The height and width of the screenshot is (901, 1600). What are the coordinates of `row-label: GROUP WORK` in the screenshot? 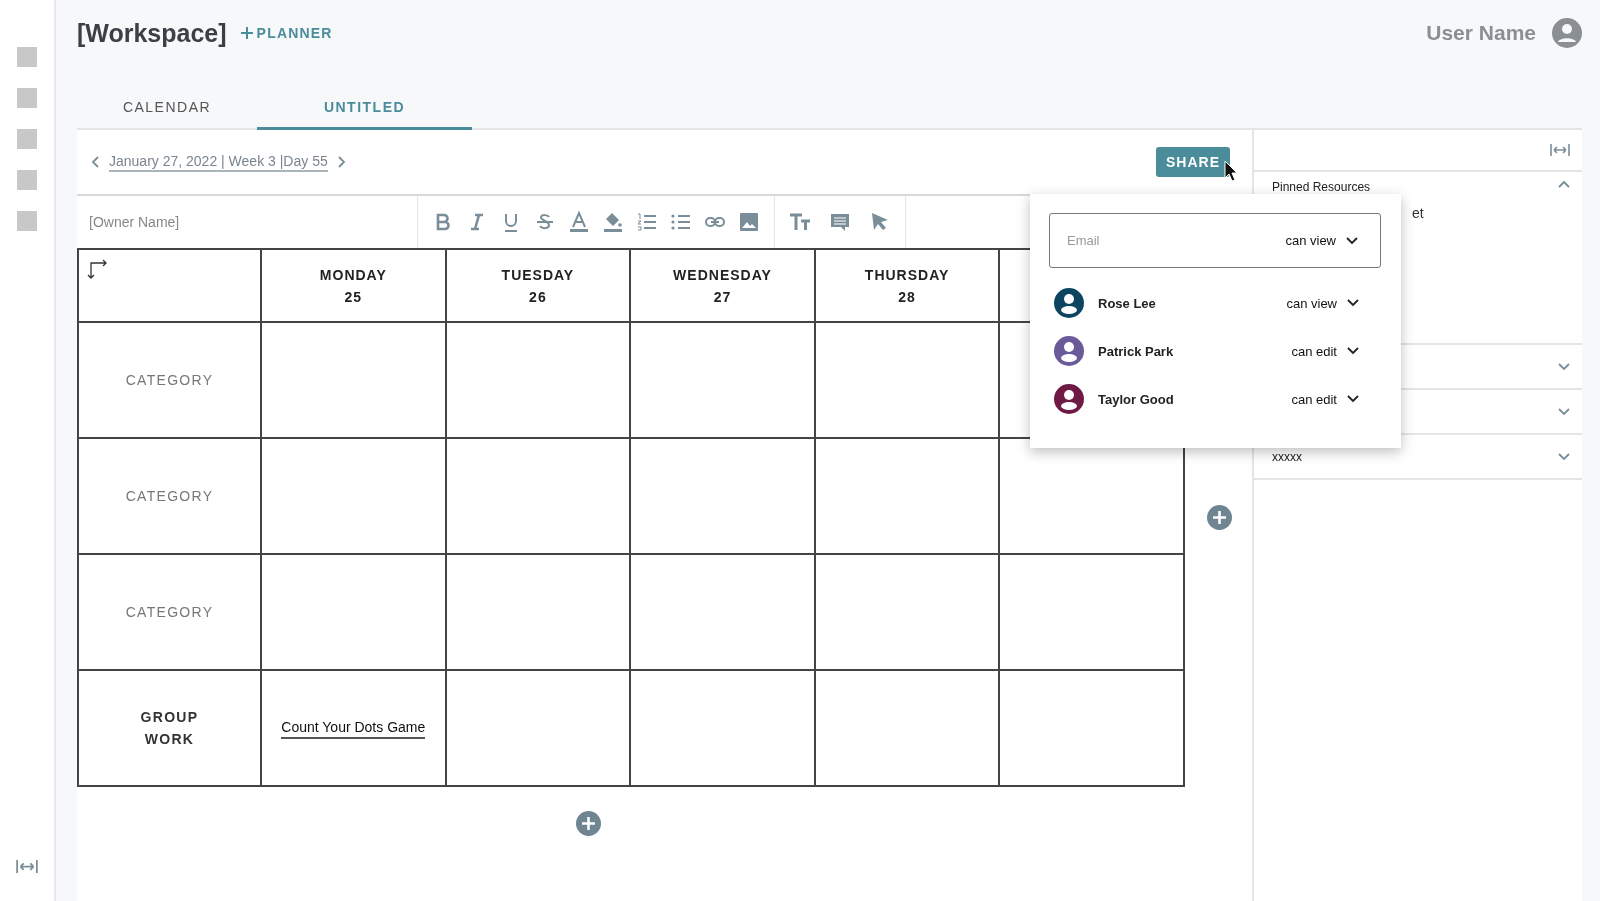 It's located at (169, 728).